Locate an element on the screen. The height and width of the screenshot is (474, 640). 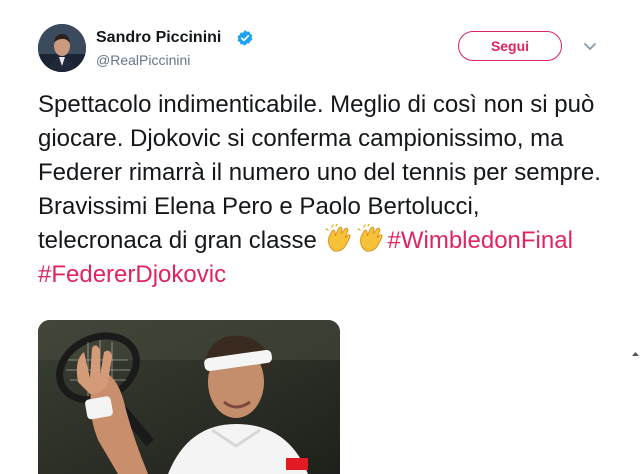
scroll-arrow-icon is located at coordinates (635, 351).